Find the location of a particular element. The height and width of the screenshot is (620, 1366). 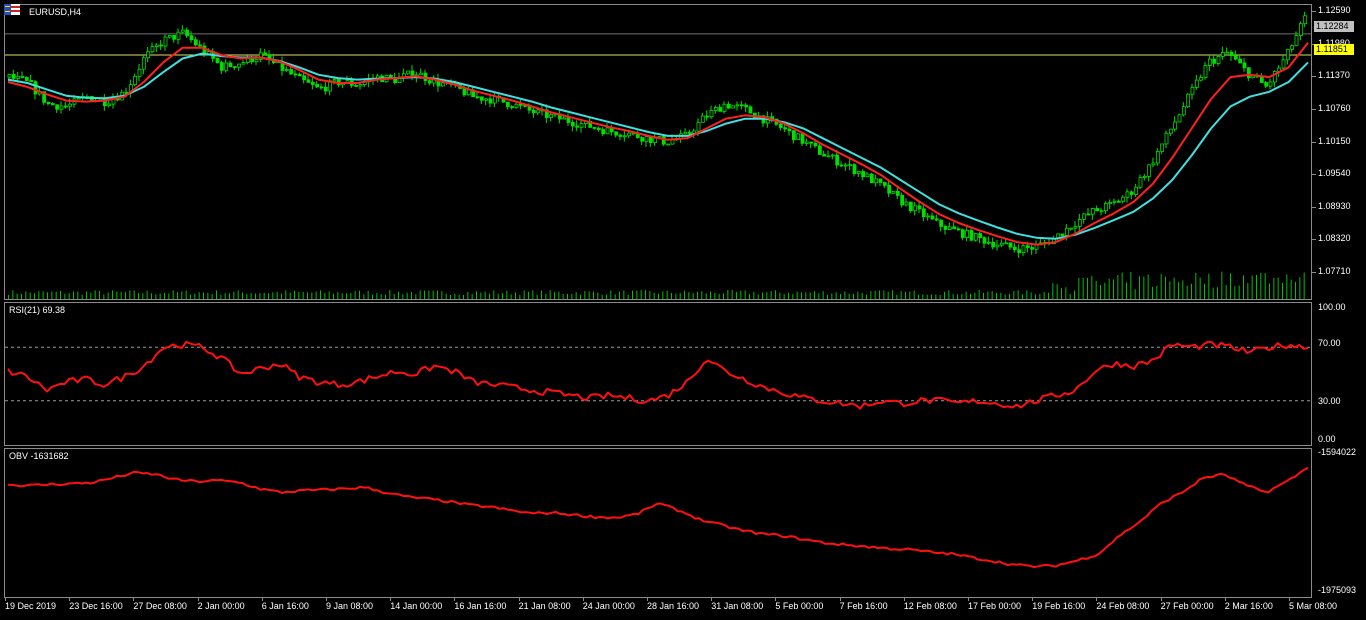

time-axis-label: 9 Jan 08:00 is located at coordinates (350, 606).